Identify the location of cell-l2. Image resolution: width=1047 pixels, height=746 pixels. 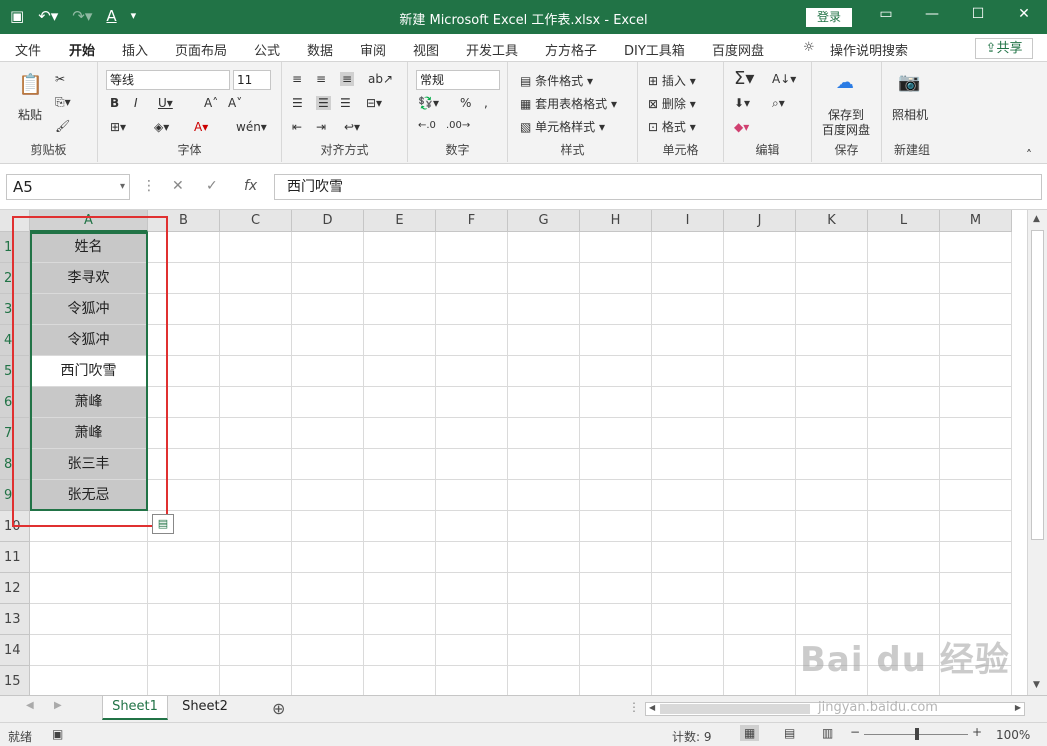
(904, 278).